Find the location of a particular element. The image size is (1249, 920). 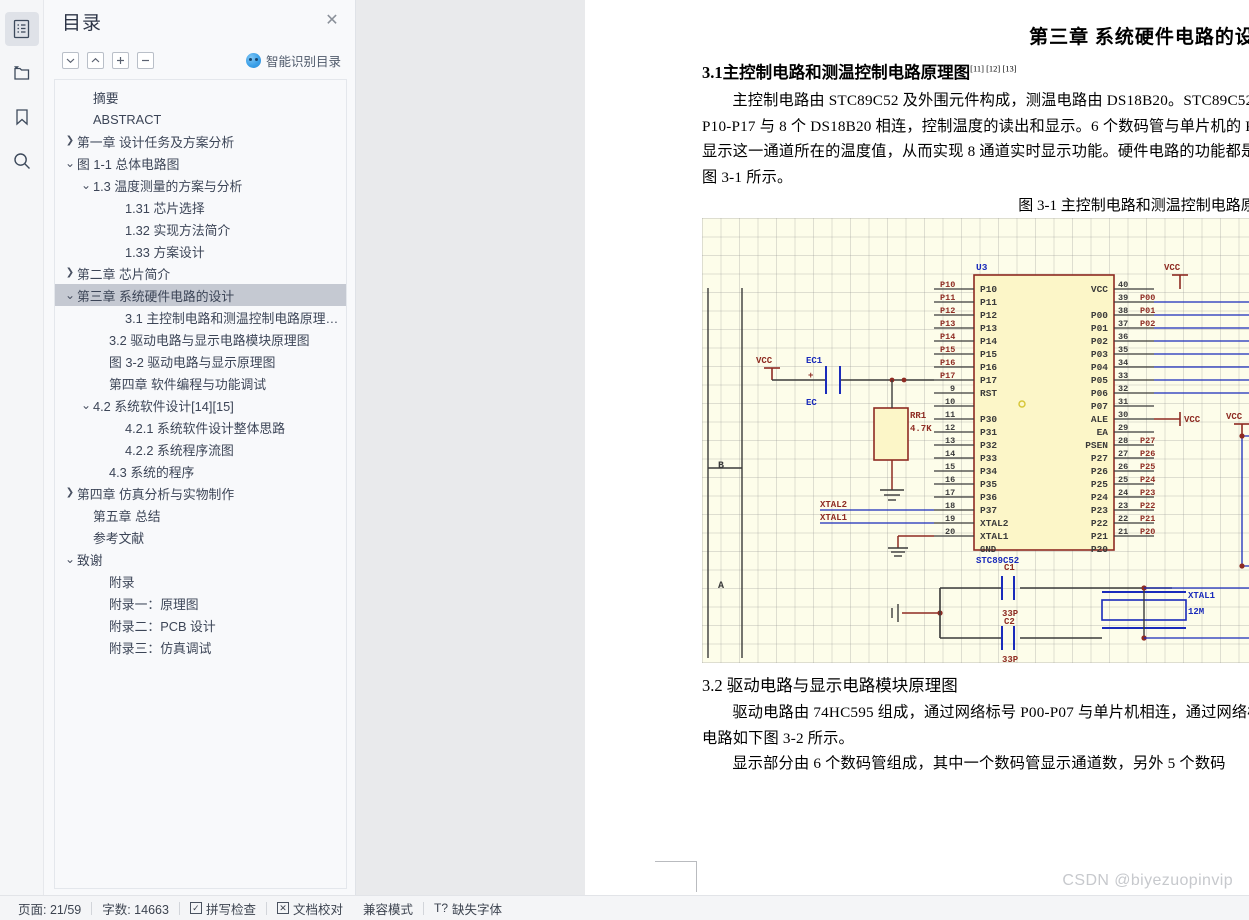

outline-item: 附录三：仿真调试 is located at coordinates (200, 647).